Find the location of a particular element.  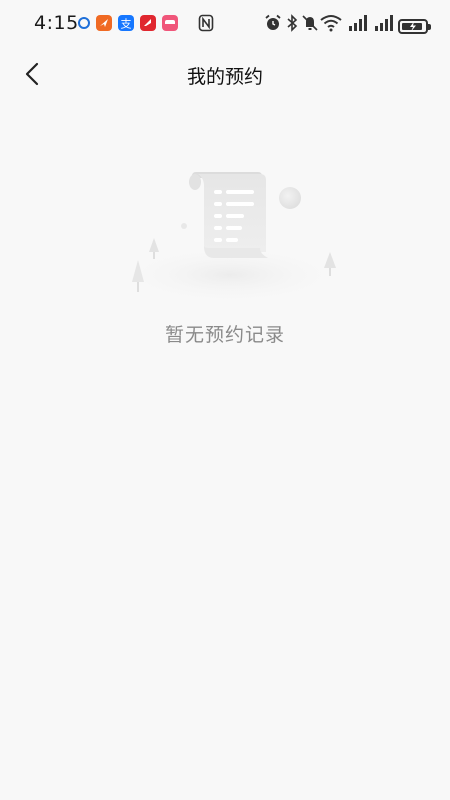

header-bar: 我的预约 is located at coordinates (225, 74).